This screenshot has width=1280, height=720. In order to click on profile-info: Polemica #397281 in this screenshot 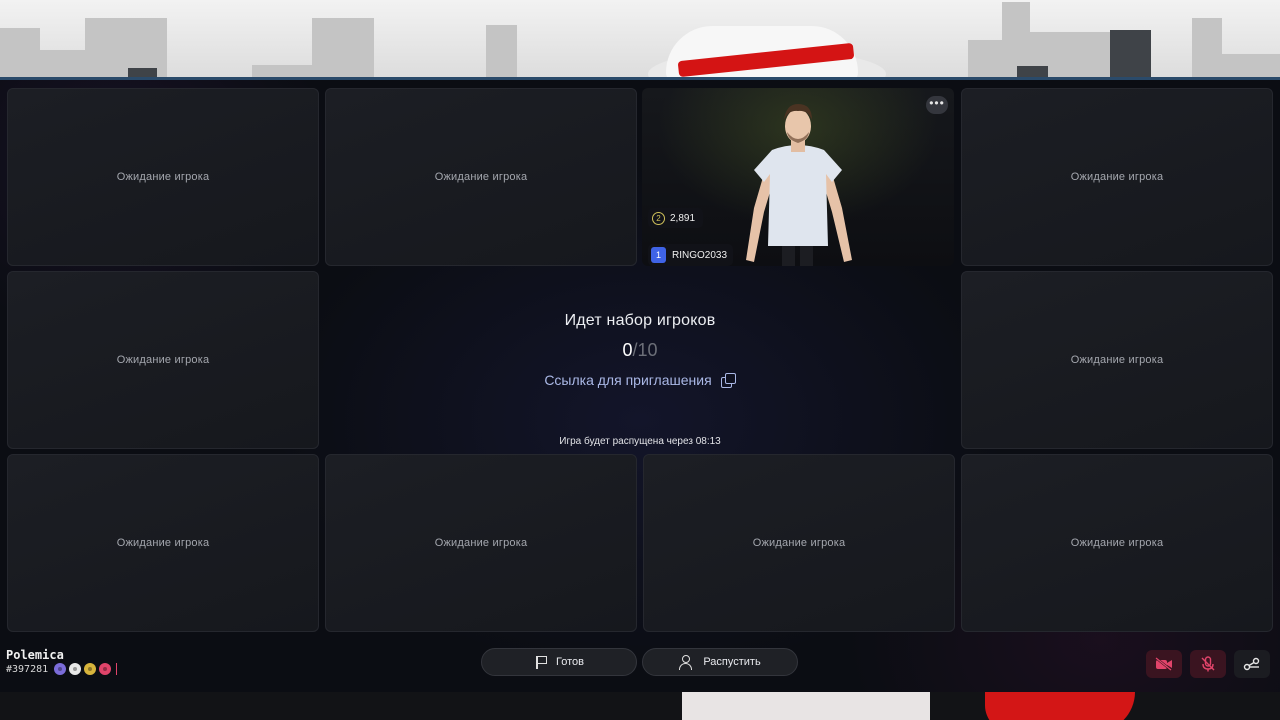, I will do `click(62, 661)`.